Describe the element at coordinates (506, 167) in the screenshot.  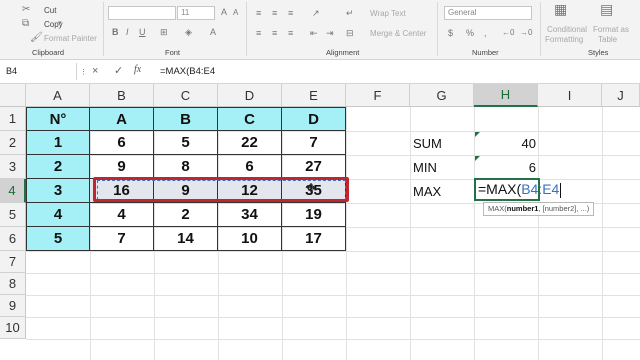
I see `min-value: 6` at that location.